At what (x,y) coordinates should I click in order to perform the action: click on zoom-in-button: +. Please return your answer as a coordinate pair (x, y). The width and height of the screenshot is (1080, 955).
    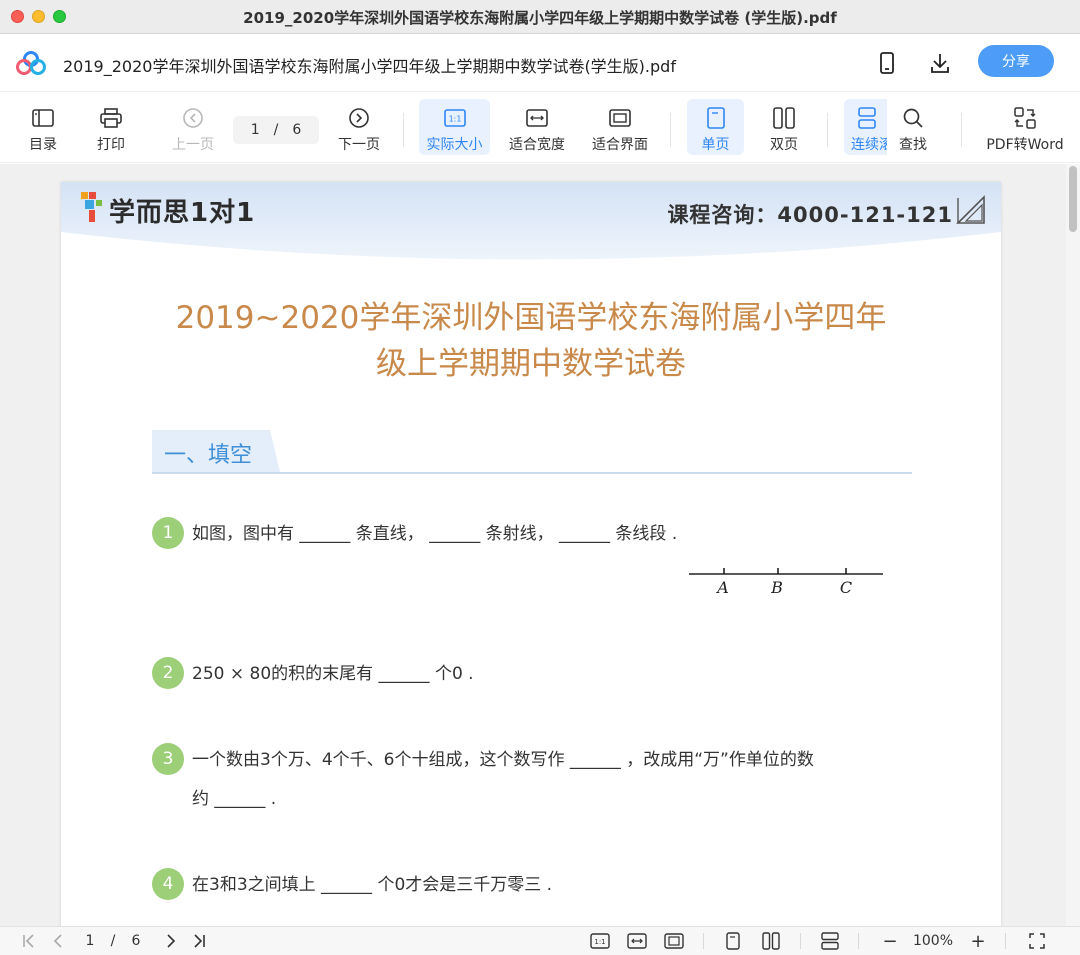
    Looking at the image, I should click on (978, 941).